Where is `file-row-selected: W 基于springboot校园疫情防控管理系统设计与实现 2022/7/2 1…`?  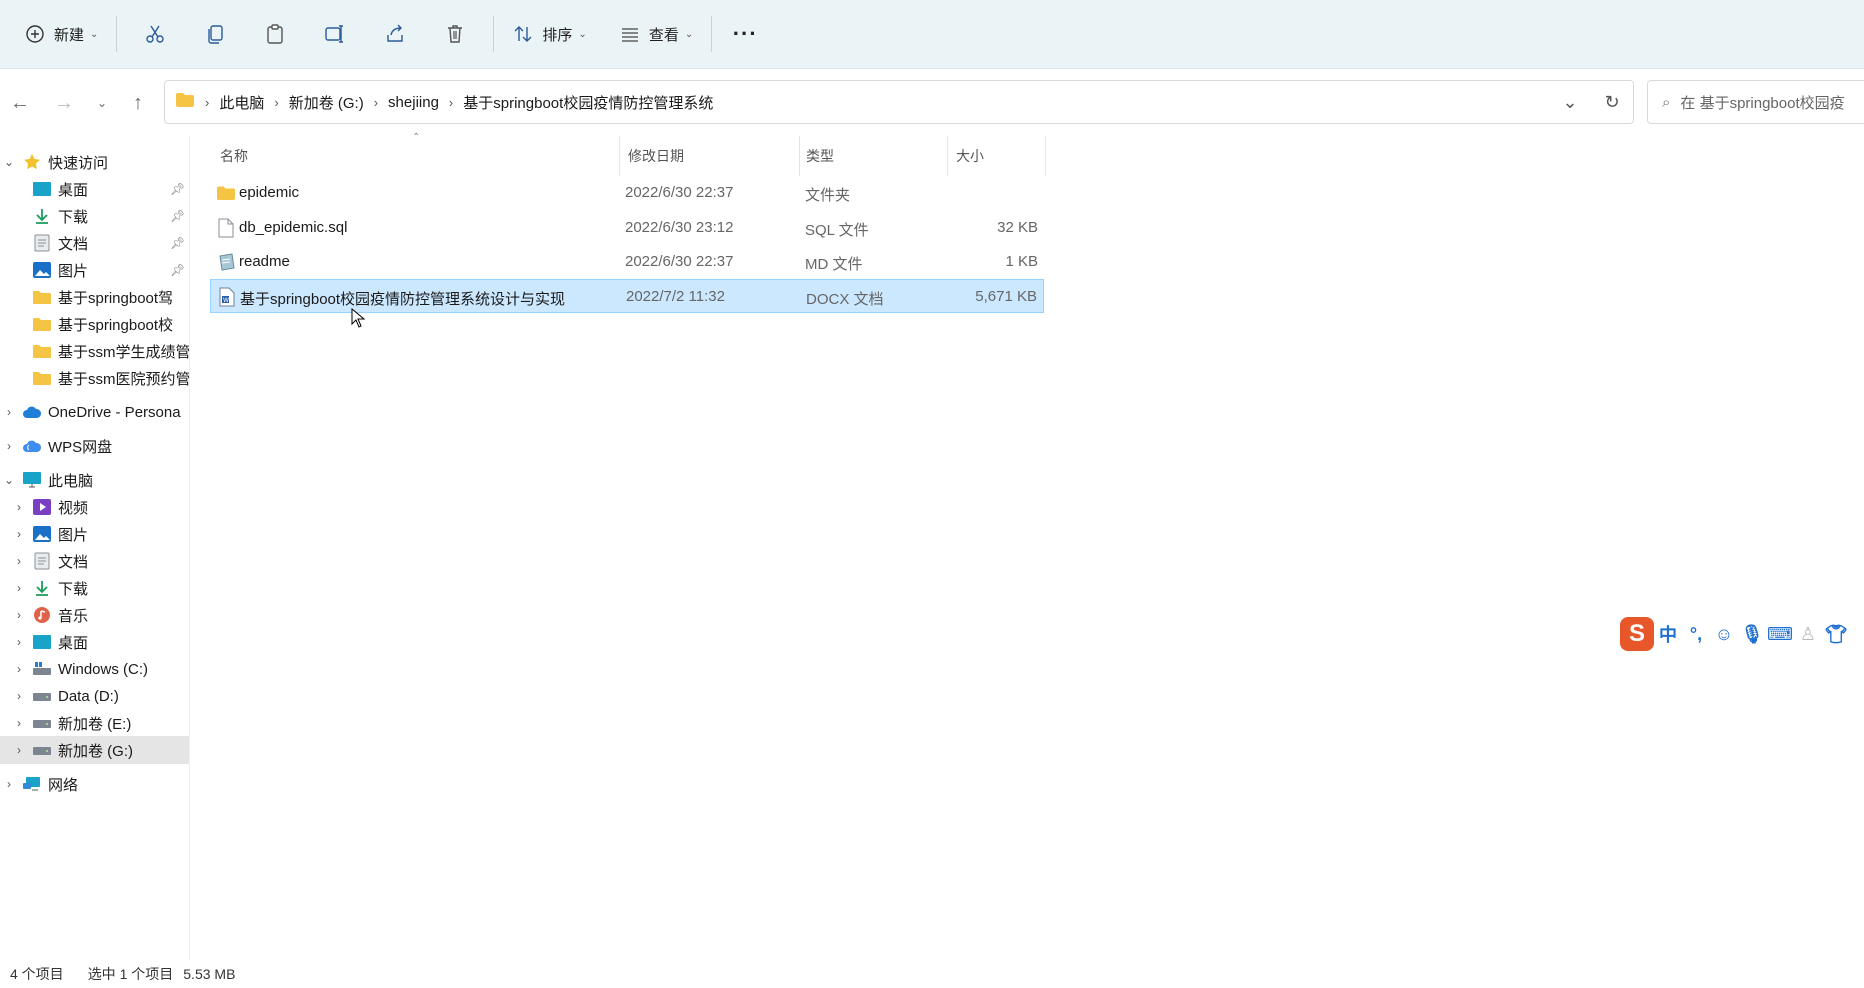
file-row-selected: W 基于springboot校园疫情防控管理系统设计与实现 2022/7/2 1… is located at coordinates (627, 296).